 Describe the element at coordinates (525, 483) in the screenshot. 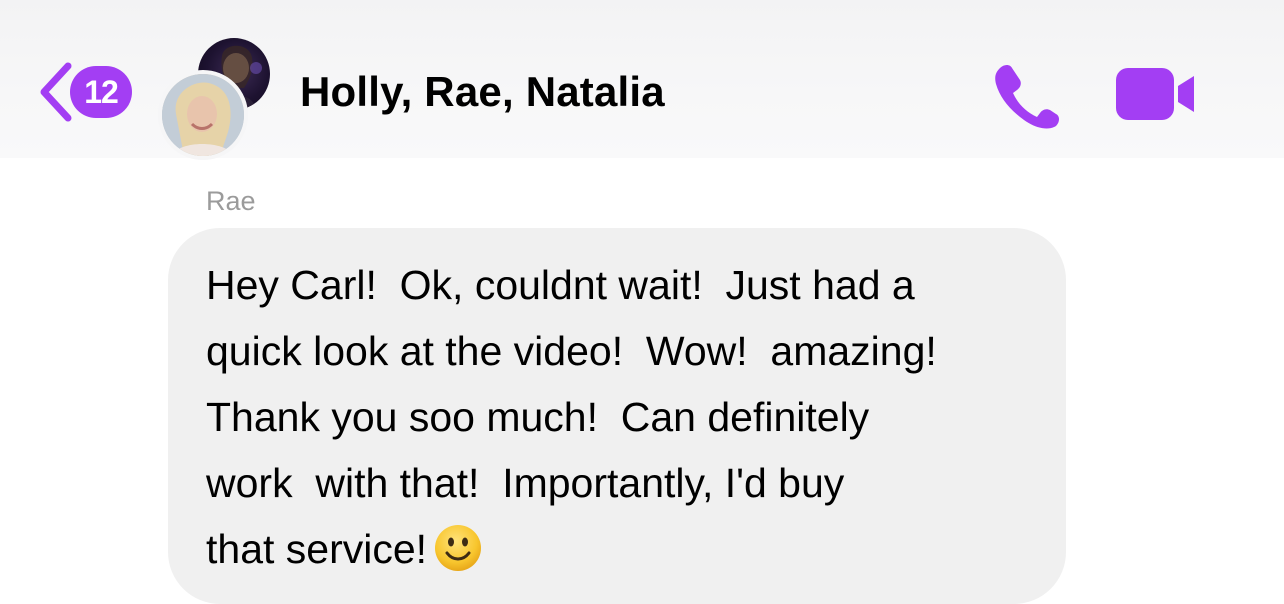

I see `message-line: work with that! Importantly, I'd buy` at that location.